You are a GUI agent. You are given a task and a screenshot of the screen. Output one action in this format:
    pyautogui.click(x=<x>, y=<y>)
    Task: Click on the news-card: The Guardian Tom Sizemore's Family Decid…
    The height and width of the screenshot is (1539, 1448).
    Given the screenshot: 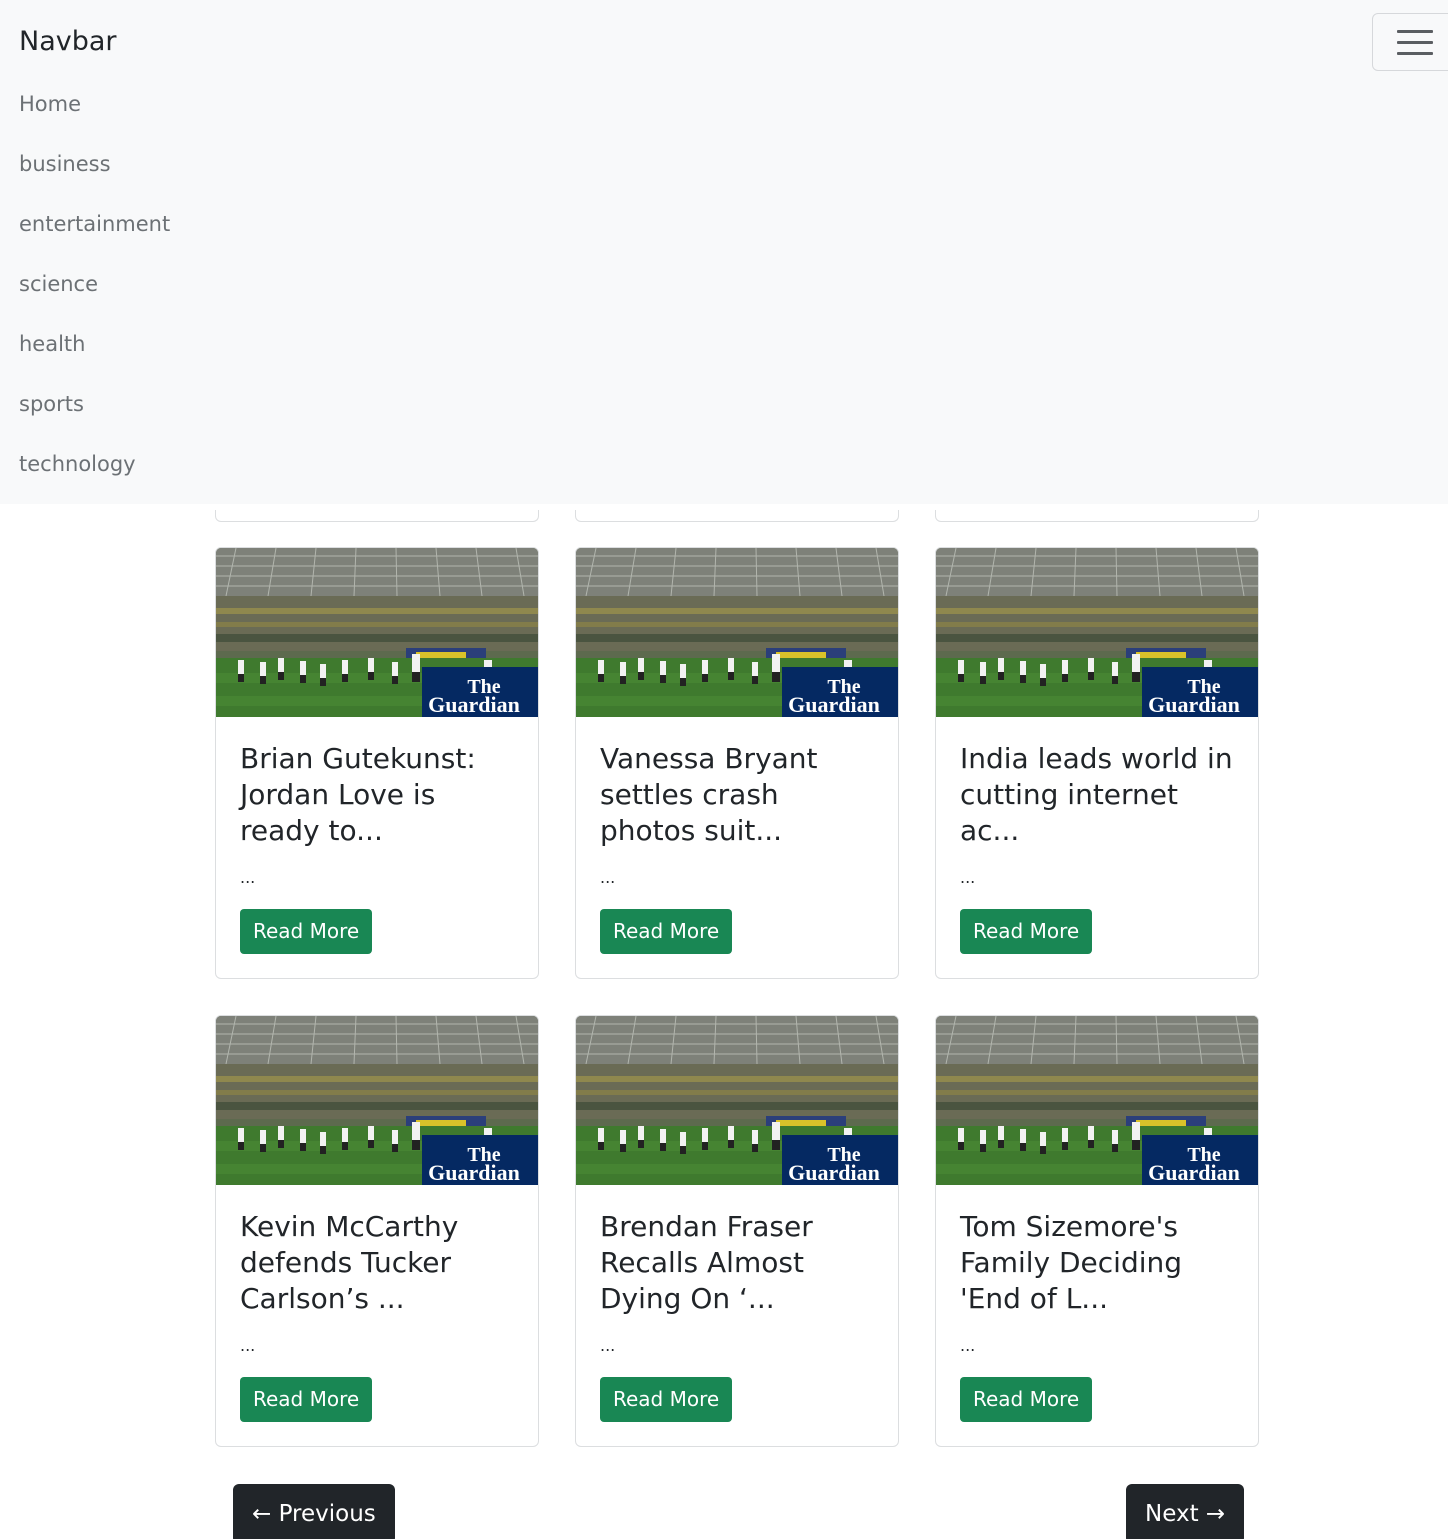 What is the action you would take?
    pyautogui.click(x=1097, y=1231)
    